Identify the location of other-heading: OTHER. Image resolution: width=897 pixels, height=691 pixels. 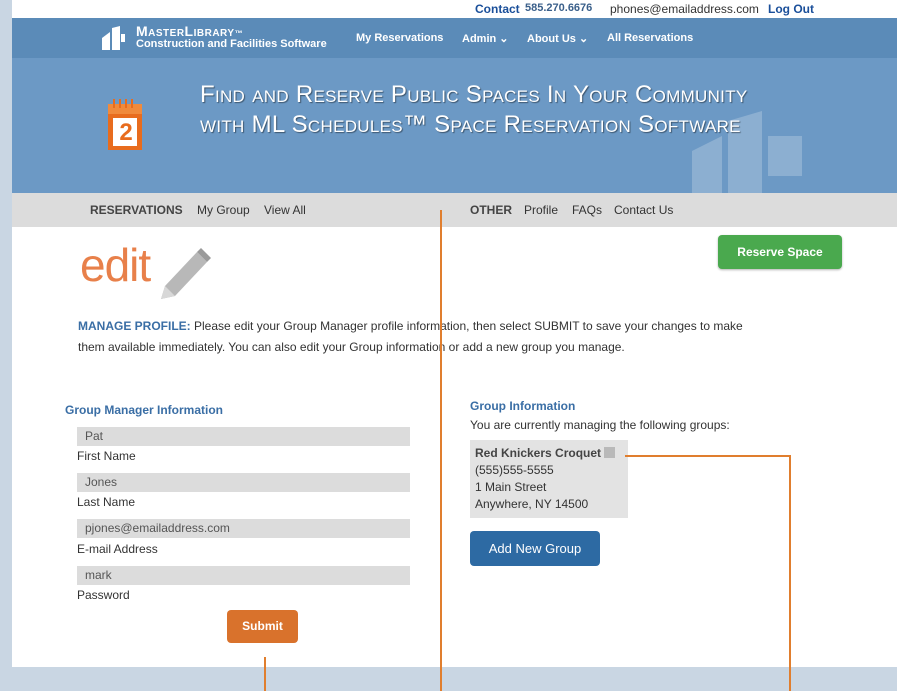
(491, 210).